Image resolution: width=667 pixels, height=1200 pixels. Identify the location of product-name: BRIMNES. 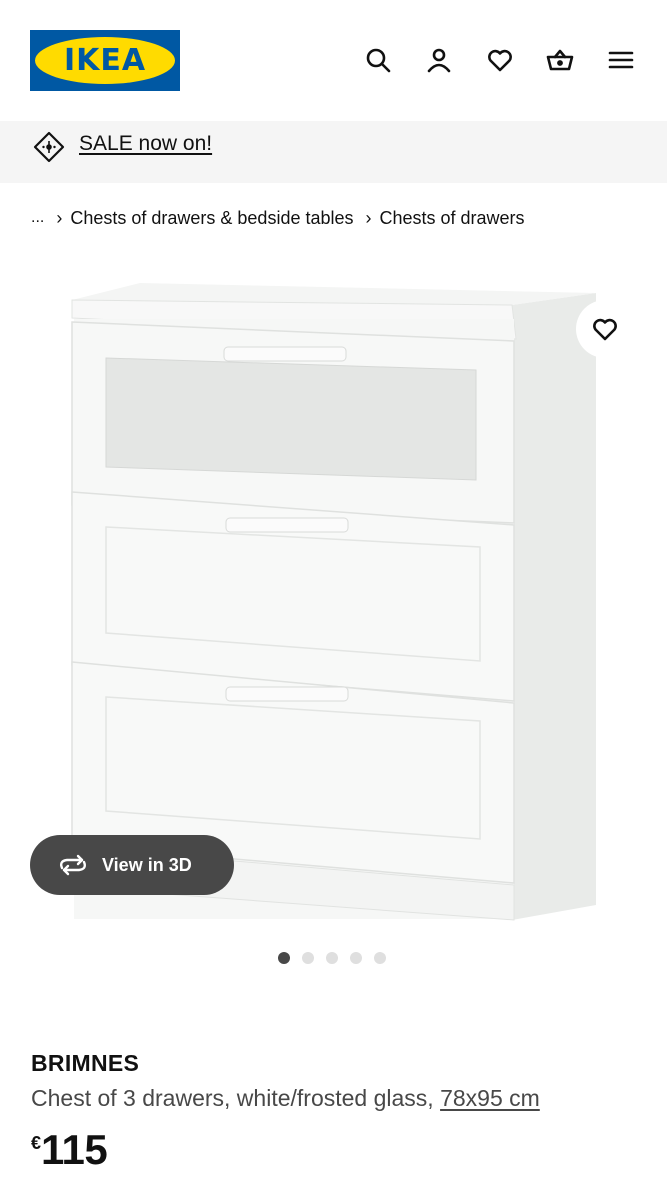
(85, 1063).